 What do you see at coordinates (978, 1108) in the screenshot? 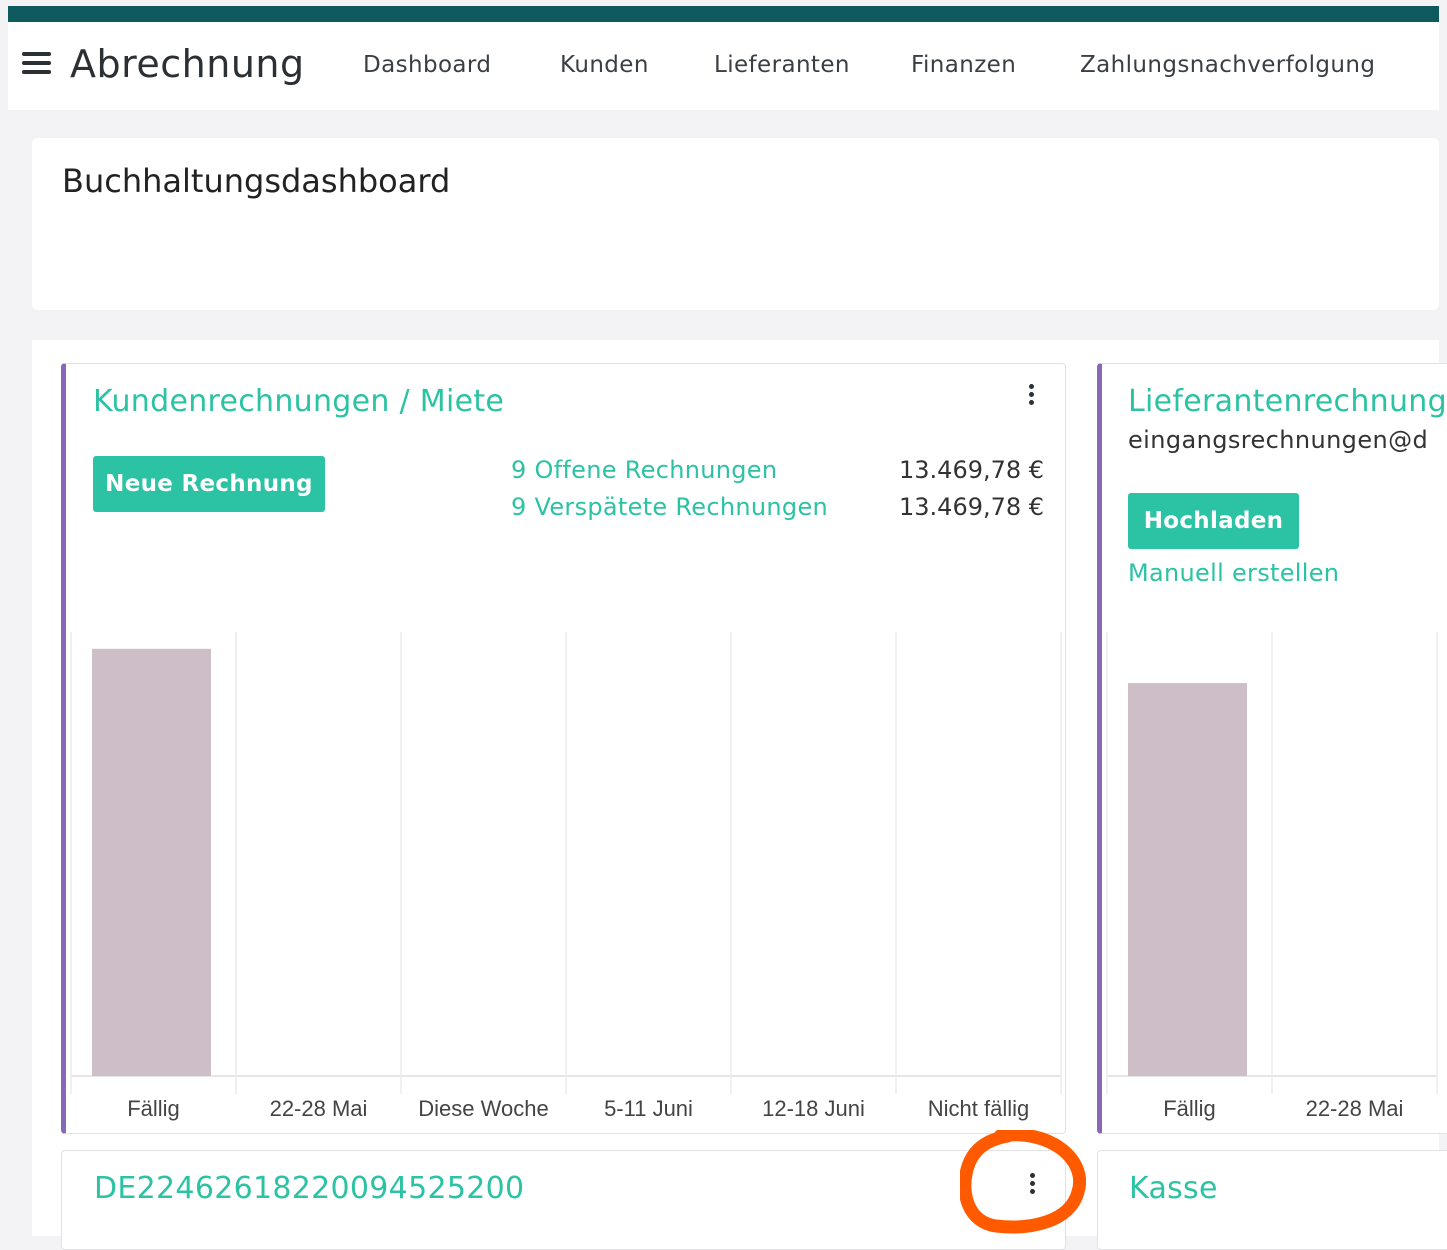
I see `chart-category-label: Nicht fällig` at bounding box center [978, 1108].